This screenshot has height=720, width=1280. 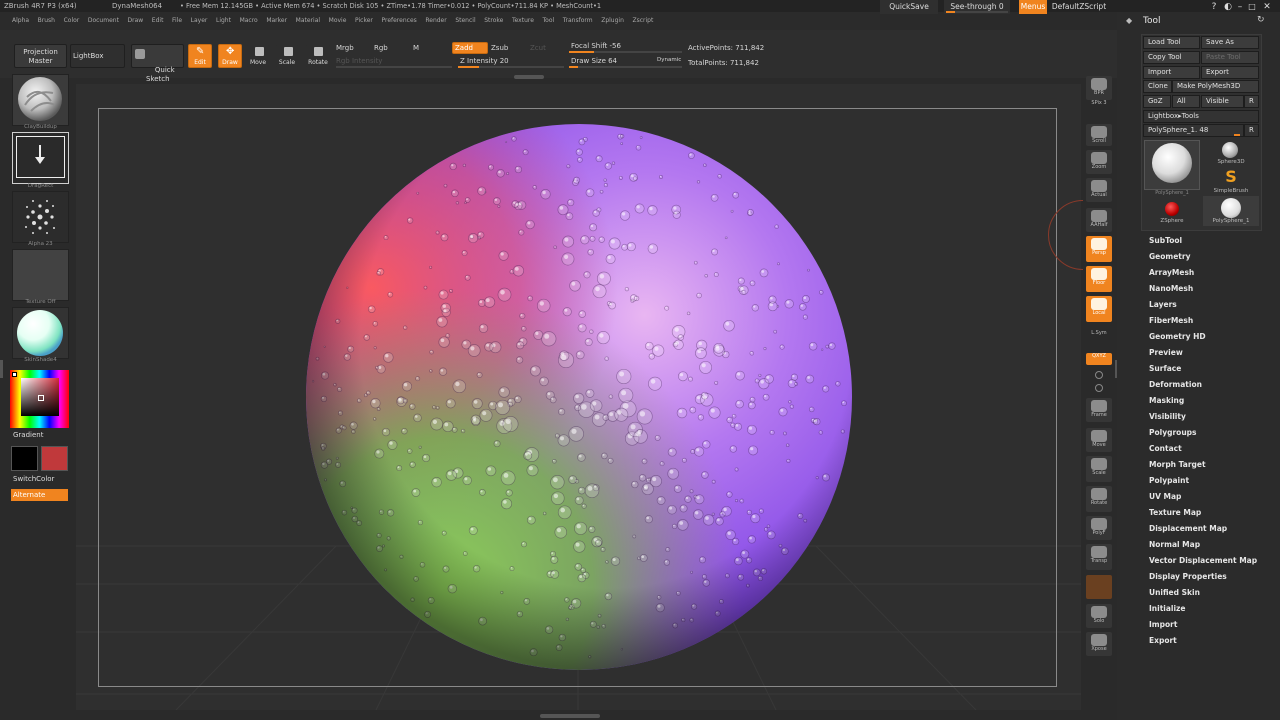 What do you see at coordinates (1171, 42) in the screenshot?
I see `load-tool-button: Load Tool` at bounding box center [1171, 42].